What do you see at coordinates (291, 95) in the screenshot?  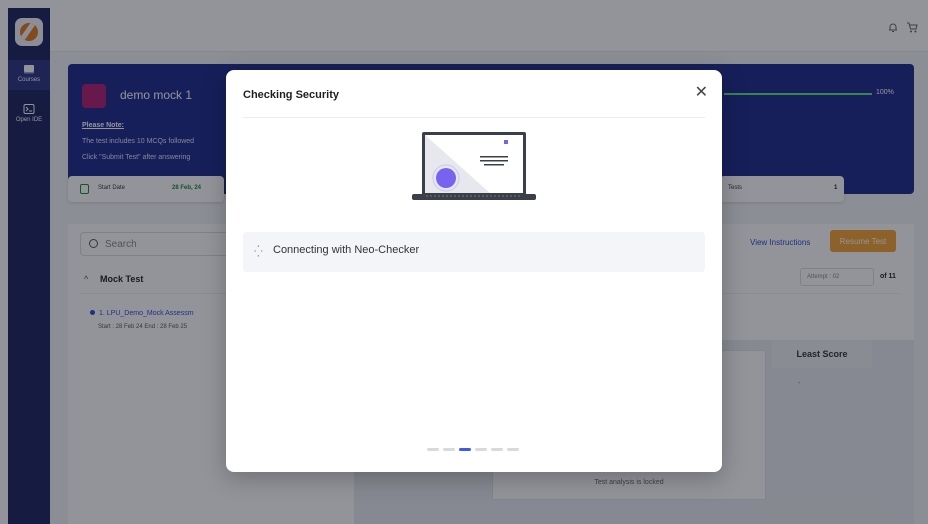 I see `modal-title: Checking Security` at bounding box center [291, 95].